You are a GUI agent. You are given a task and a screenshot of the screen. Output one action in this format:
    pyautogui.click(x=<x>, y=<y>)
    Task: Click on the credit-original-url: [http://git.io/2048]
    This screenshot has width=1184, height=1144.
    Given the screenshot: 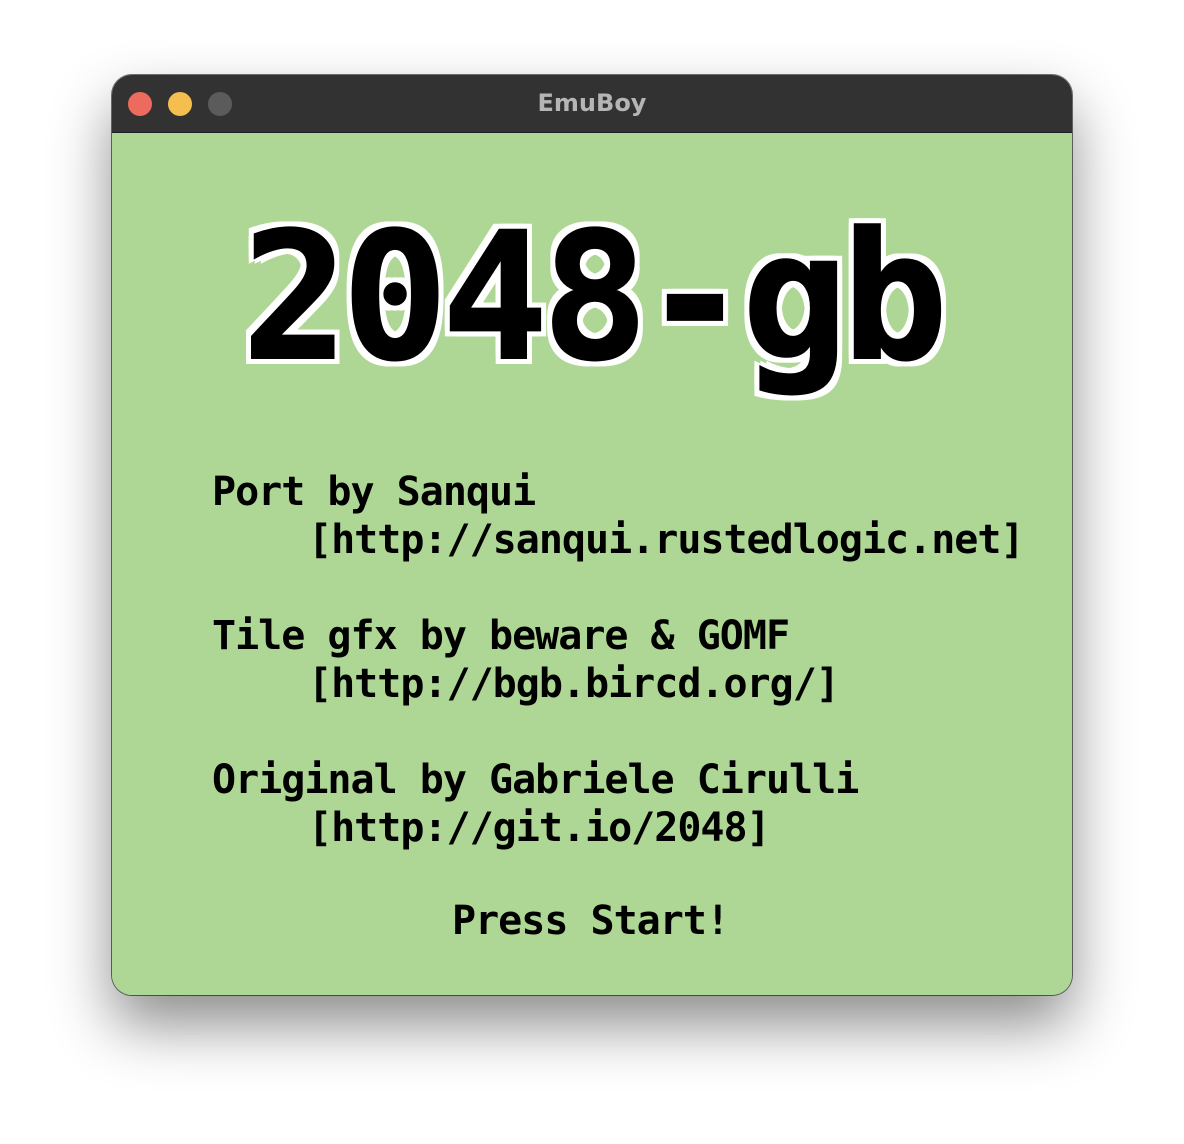 What is the action you would take?
    pyautogui.click(x=539, y=828)
    